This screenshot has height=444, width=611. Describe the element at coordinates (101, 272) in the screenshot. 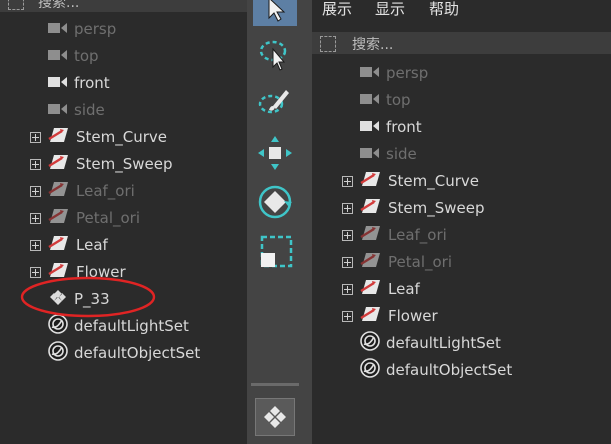

I see `outliner-item-label: Flower` at that location.